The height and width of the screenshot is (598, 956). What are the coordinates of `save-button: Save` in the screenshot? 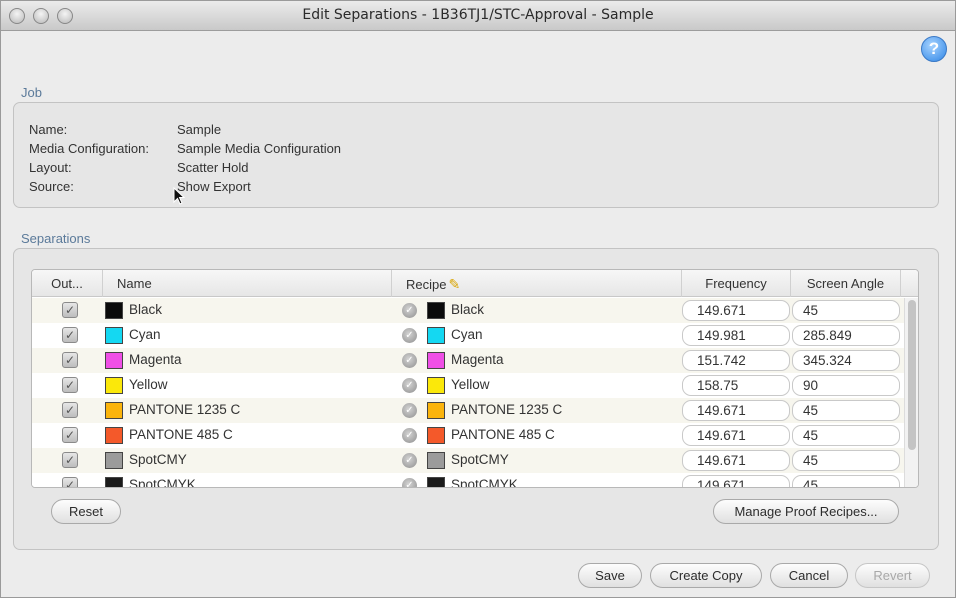 It's located at (610, 575).